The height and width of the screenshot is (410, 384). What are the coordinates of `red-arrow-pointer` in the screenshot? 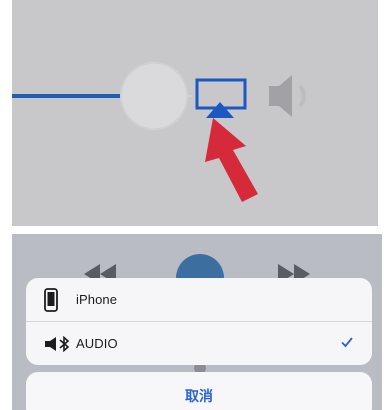 It's located at (231, 160).